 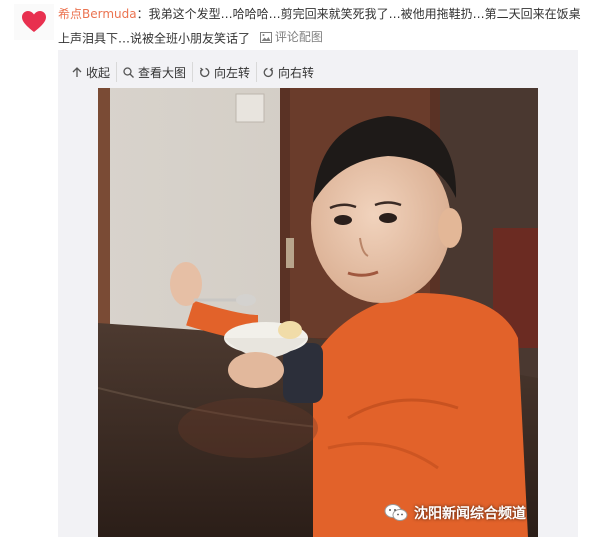 I want to click on heart-icon, so click(x=34, y=21).